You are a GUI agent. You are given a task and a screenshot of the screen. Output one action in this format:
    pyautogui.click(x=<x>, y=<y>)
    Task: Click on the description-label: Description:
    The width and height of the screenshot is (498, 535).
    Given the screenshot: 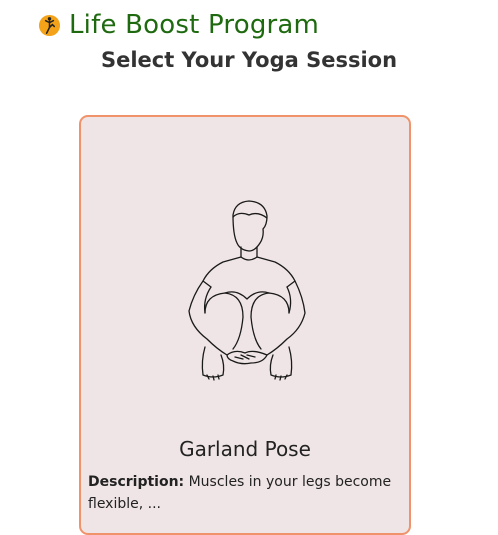 What is the action you would take?
    pyautogui.click(x=136, y=482)
    